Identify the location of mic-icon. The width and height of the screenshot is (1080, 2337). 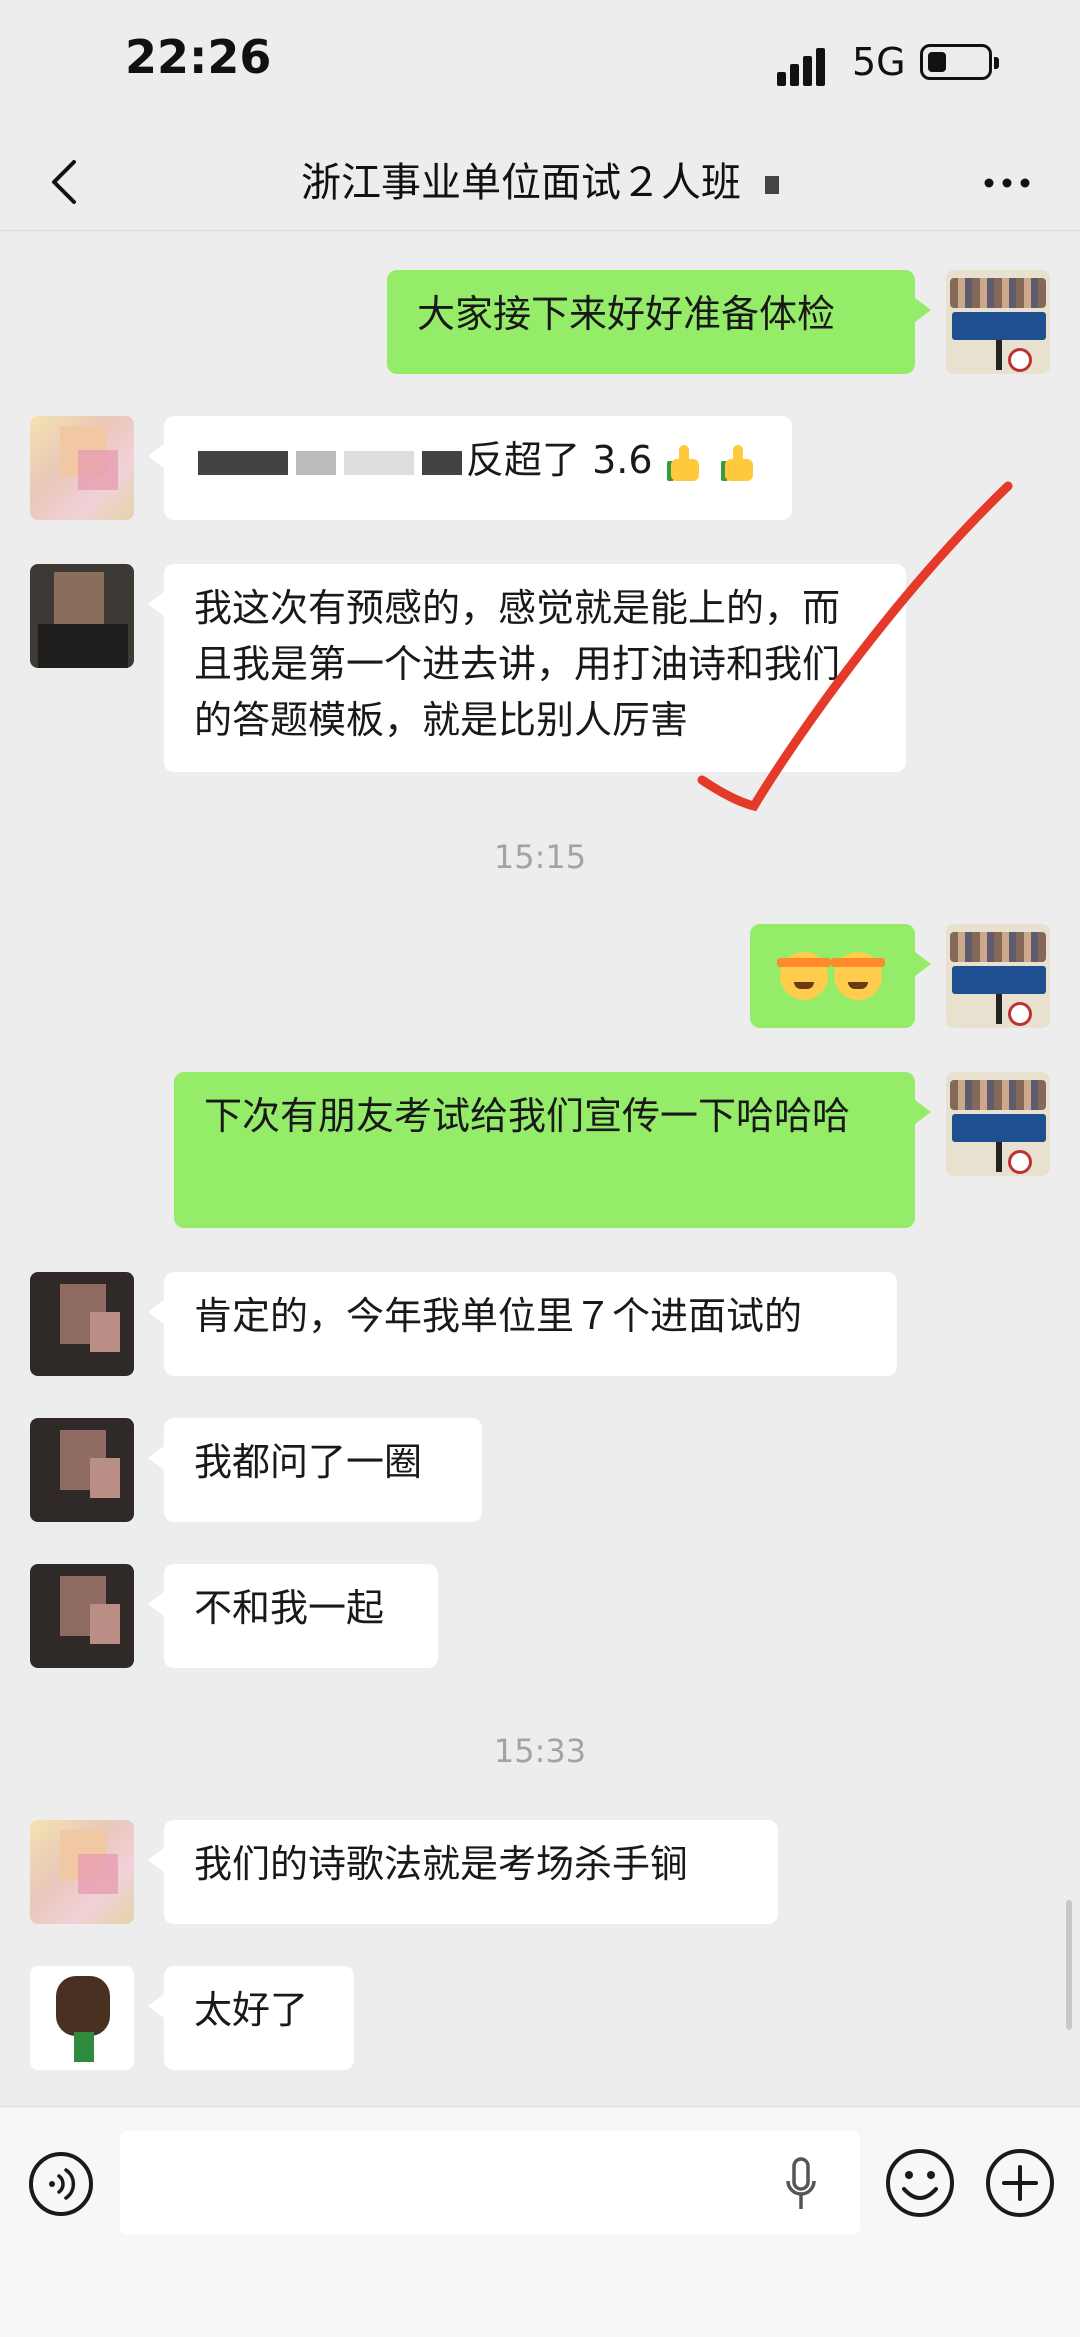
(801, 2186).